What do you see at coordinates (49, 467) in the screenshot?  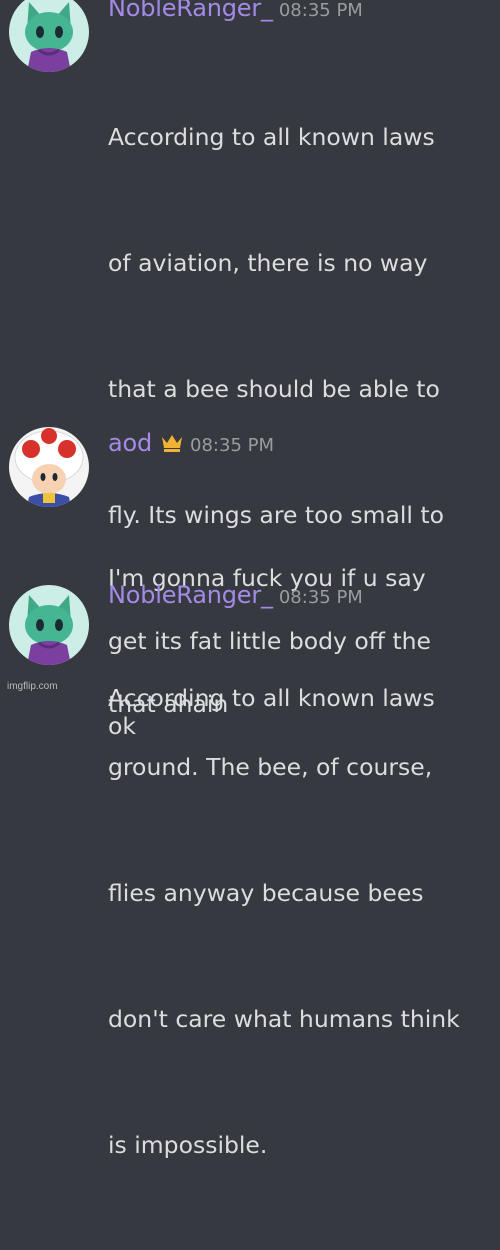 I see `toad-avatar-icon` at bounding box center [49, 467].